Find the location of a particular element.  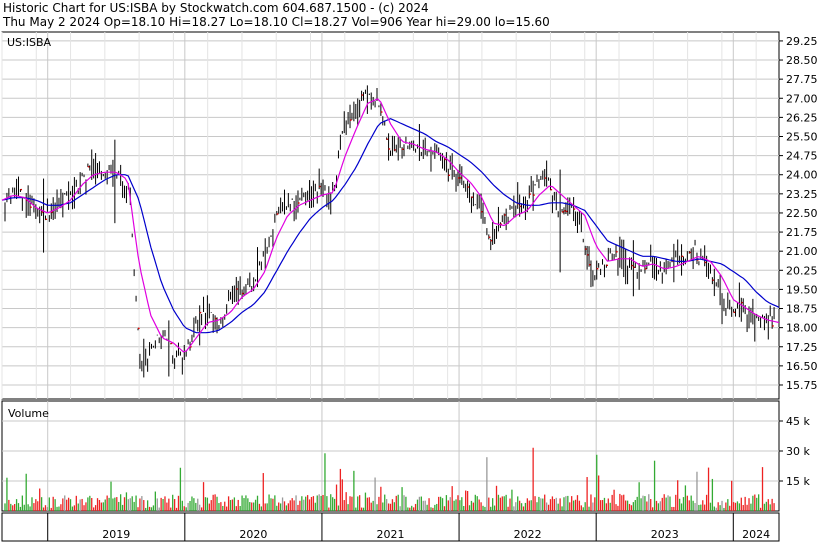

price-tick-label: 15.75 is located at coordinates (802, 385).